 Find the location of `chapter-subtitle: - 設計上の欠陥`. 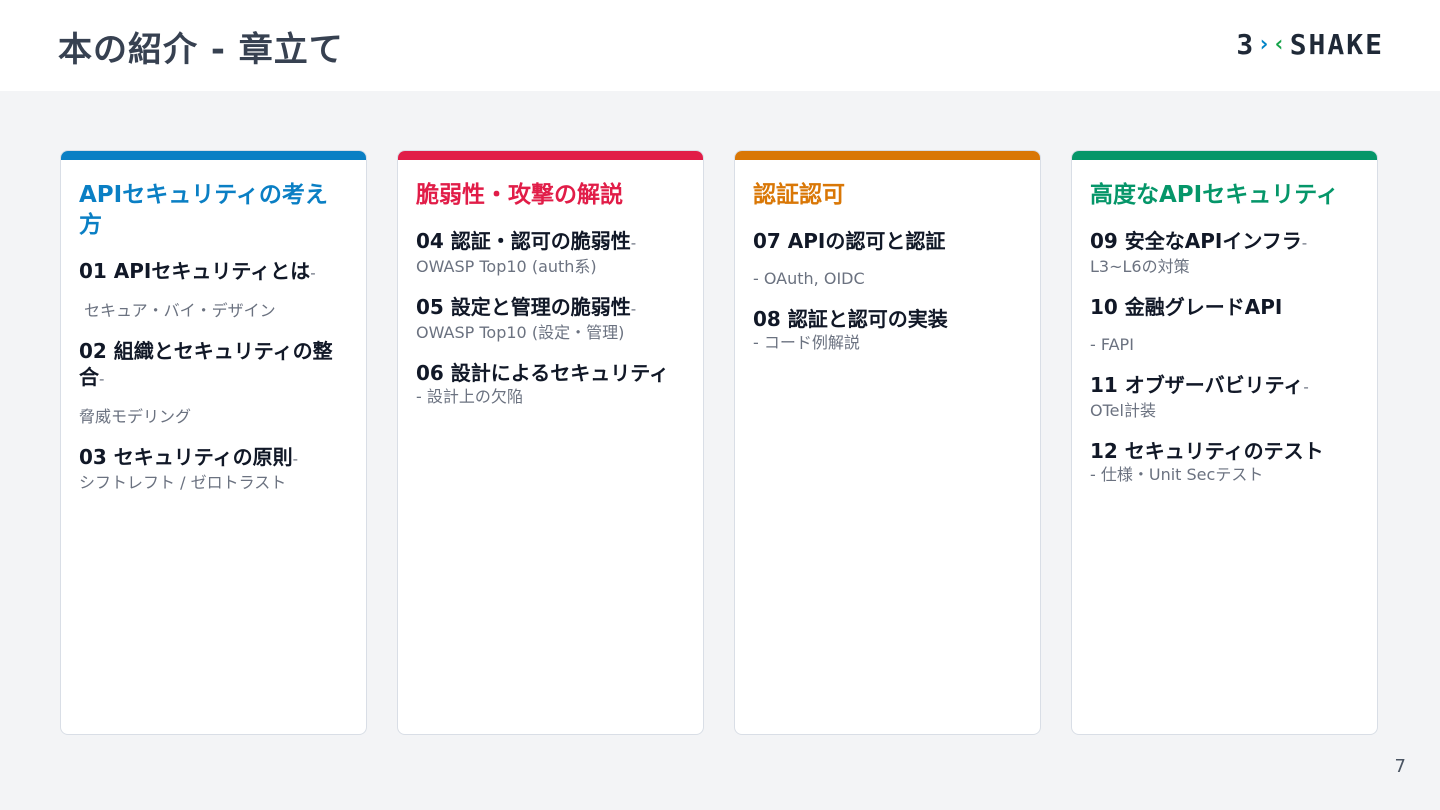

chapter-subtitle: - 設計上の欠陥 is located at coordinates (469, 396).